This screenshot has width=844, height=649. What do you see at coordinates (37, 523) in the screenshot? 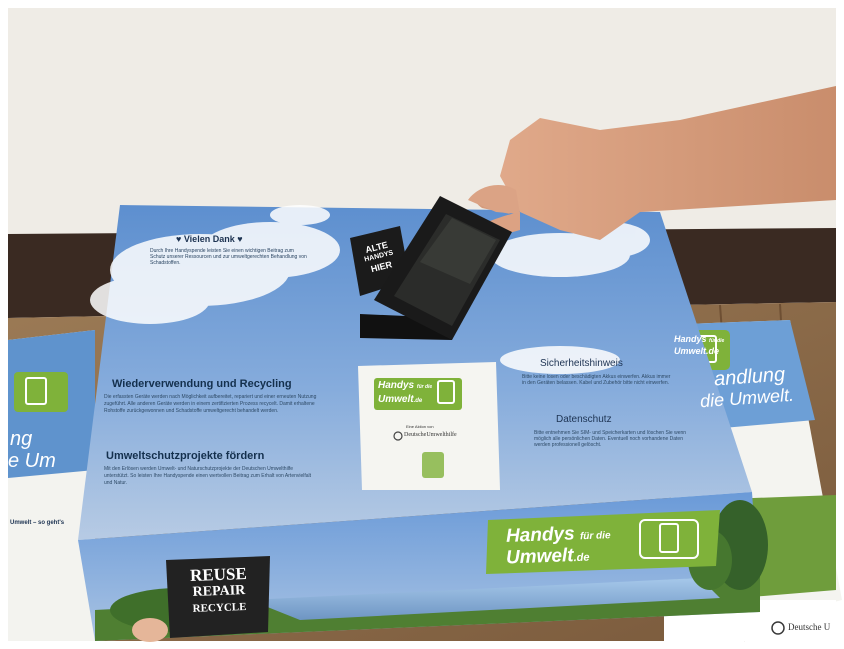
I see `left-poster-subhead: Umwelt – so geht's` at bounding box center [37, 523].